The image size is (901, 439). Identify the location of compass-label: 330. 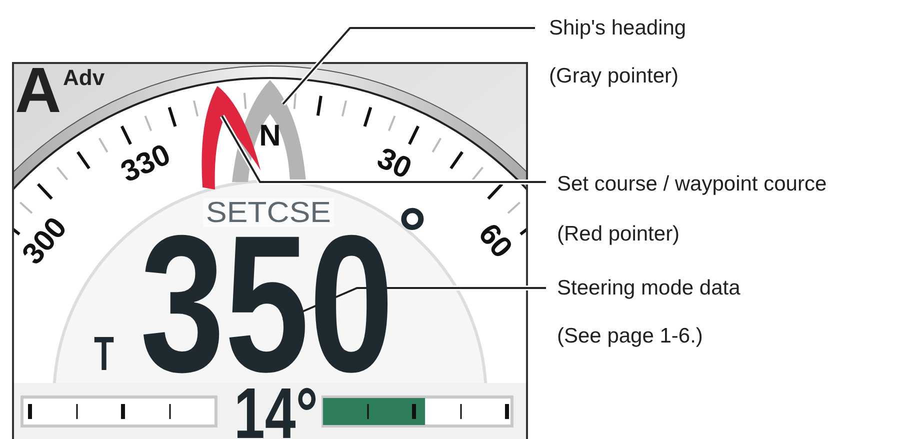
(146, 164).